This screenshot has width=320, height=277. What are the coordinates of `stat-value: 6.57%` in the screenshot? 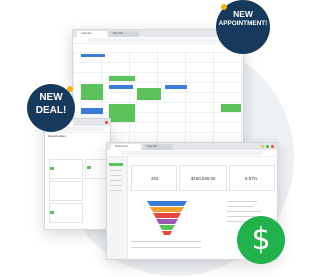 It's located at (251, 178).